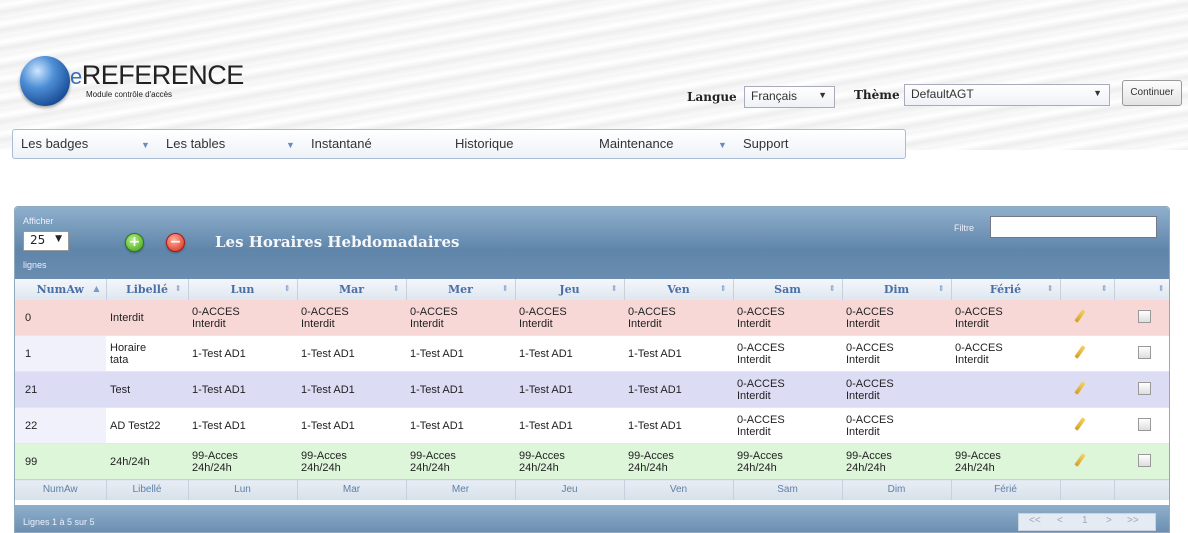 Image resolution: width=1188 pixels, height=533 pixels. Describe the element at coordinates (1007, 95) in the screenshot. I see `theme-select: DefaultAGT ▼` at that location.